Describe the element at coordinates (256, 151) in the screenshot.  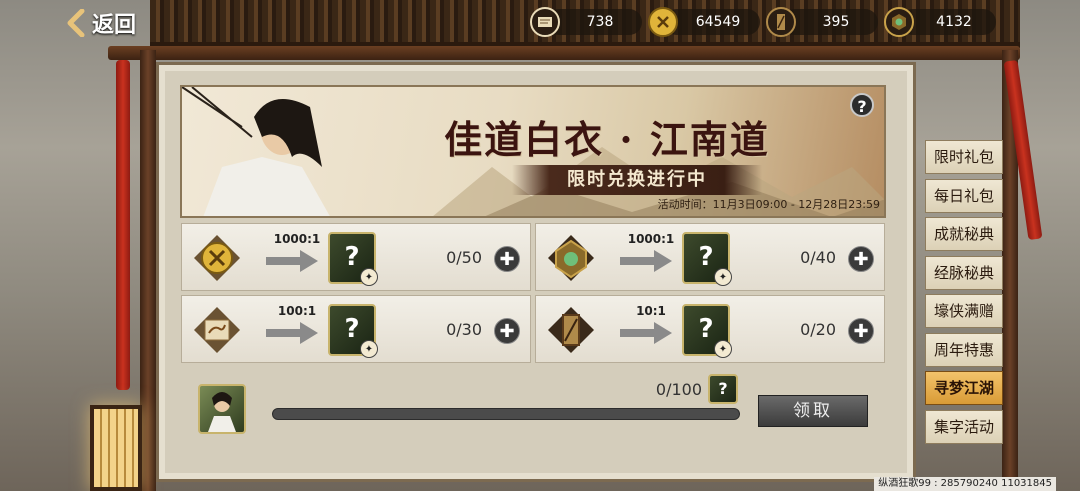
I see `hero-portrait` at that location.